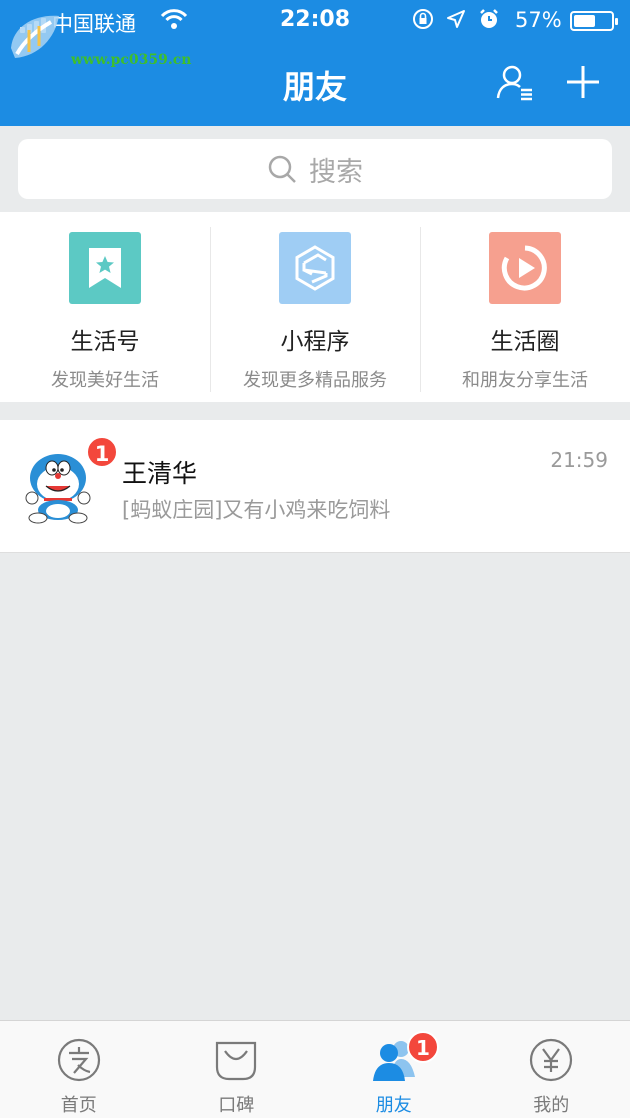  I want to click on alarm-icon, so click(489, 18).